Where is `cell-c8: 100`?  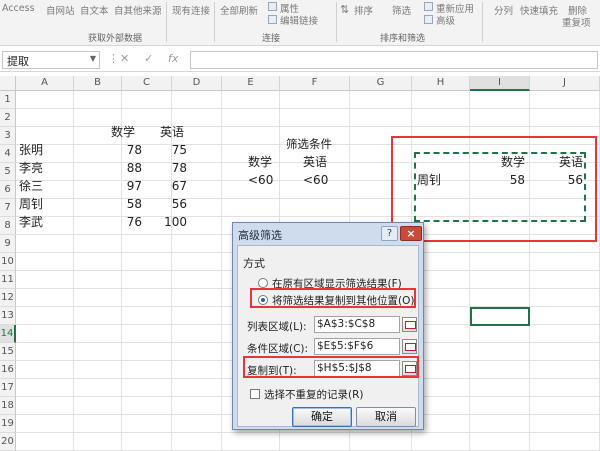 cell-c8: 100 is located at coordinates (165, 222).